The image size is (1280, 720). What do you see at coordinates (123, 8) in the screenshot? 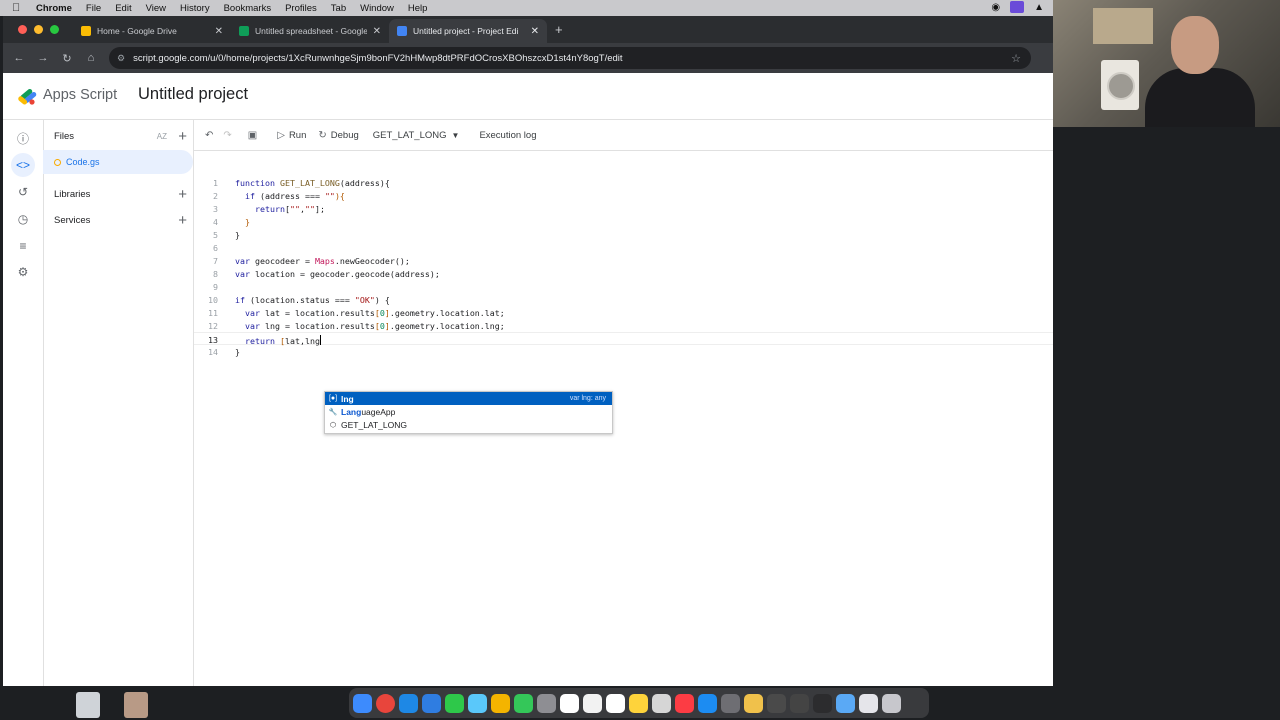
I see `menu-edit: Edit` at bounding box center [123, 8].